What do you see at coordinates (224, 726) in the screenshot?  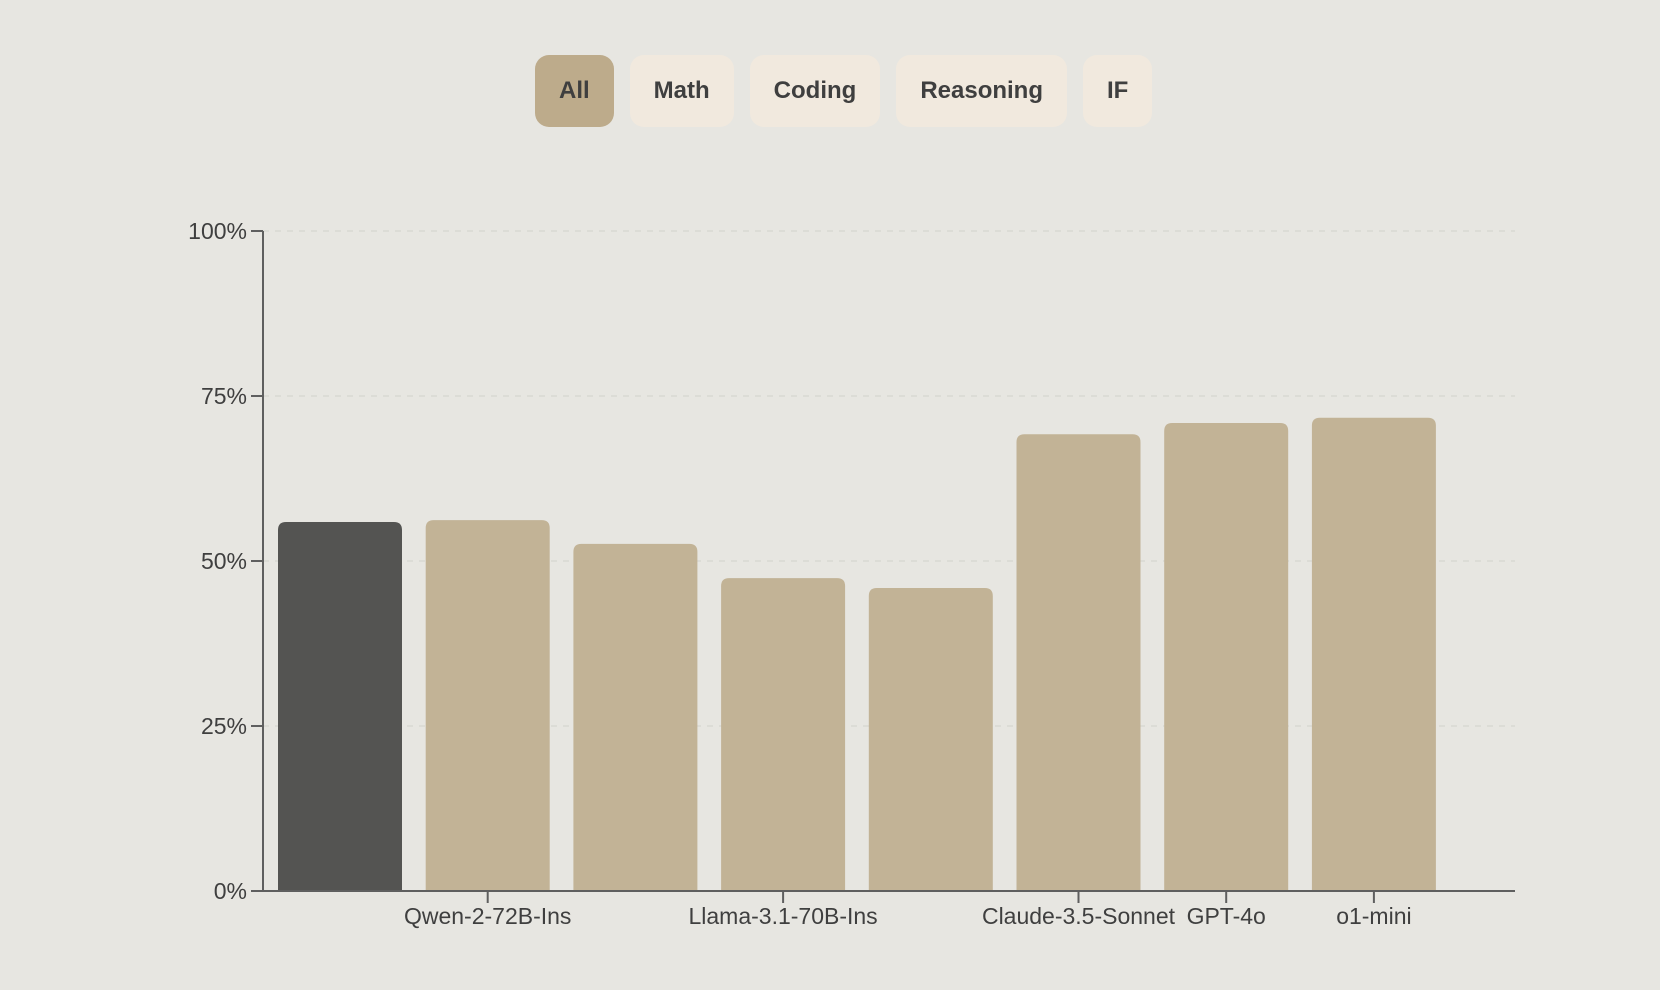 I see `y-tick-label: 25%` at bounding box center [224, 726].